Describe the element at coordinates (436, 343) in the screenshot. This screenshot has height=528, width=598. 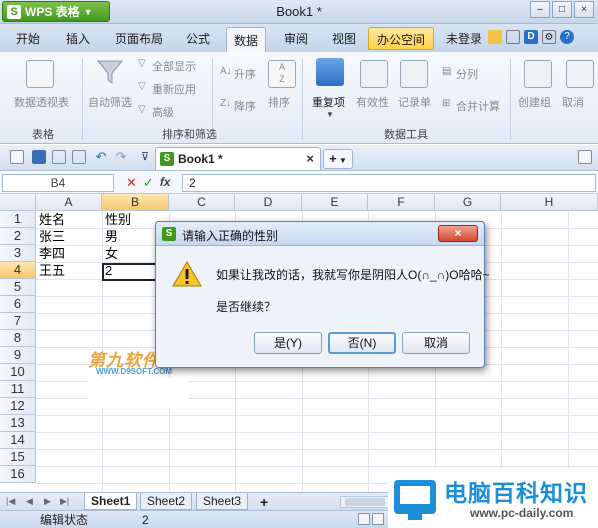
I see `cancel-button: 取消` at that location.